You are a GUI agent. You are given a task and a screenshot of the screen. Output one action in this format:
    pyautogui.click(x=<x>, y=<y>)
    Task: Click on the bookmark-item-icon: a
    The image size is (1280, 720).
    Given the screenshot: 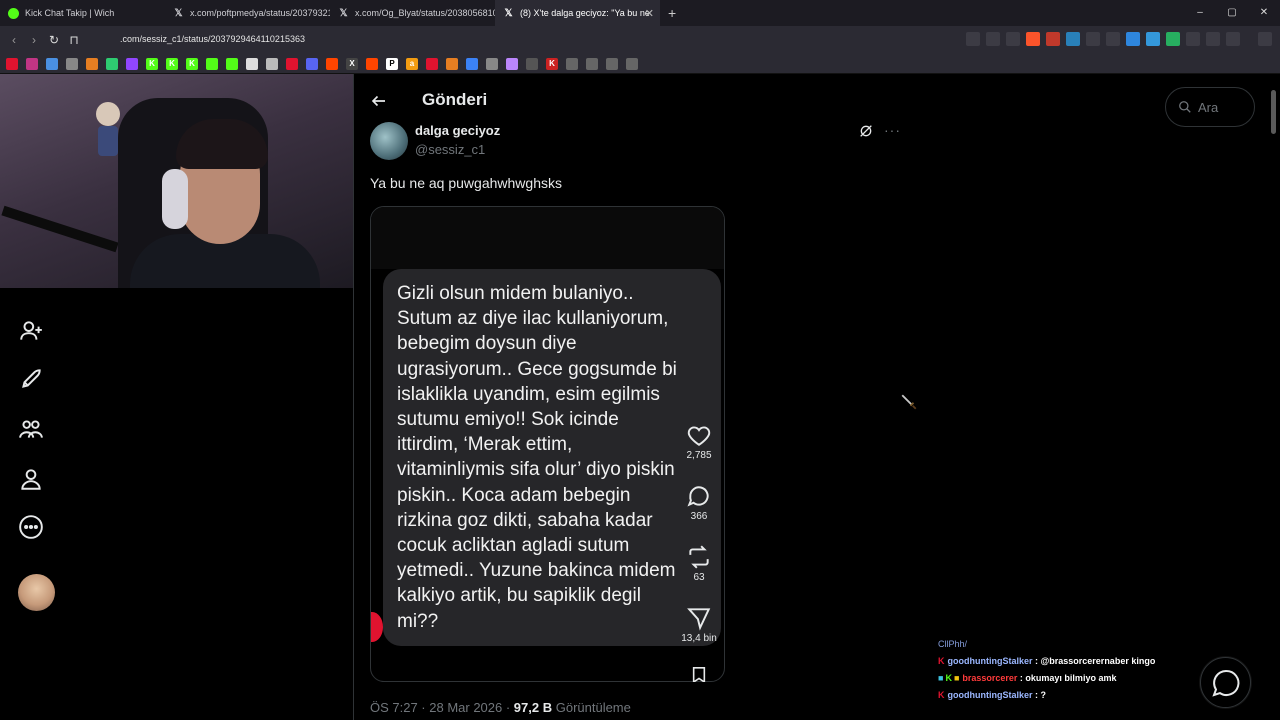 What is the action you would take?
    pyautogui.click(x=412, y=63)
    